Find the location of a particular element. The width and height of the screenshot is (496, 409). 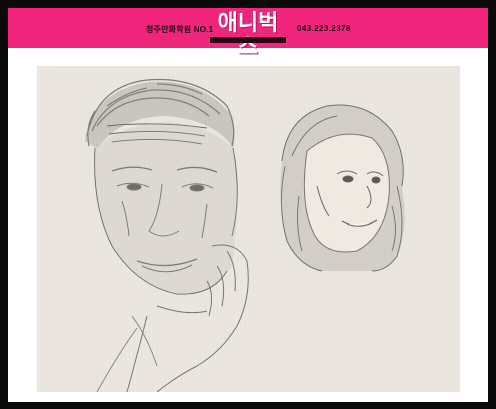

brand-logo-text: 애니벅스 is located at coordinates (248, 35).